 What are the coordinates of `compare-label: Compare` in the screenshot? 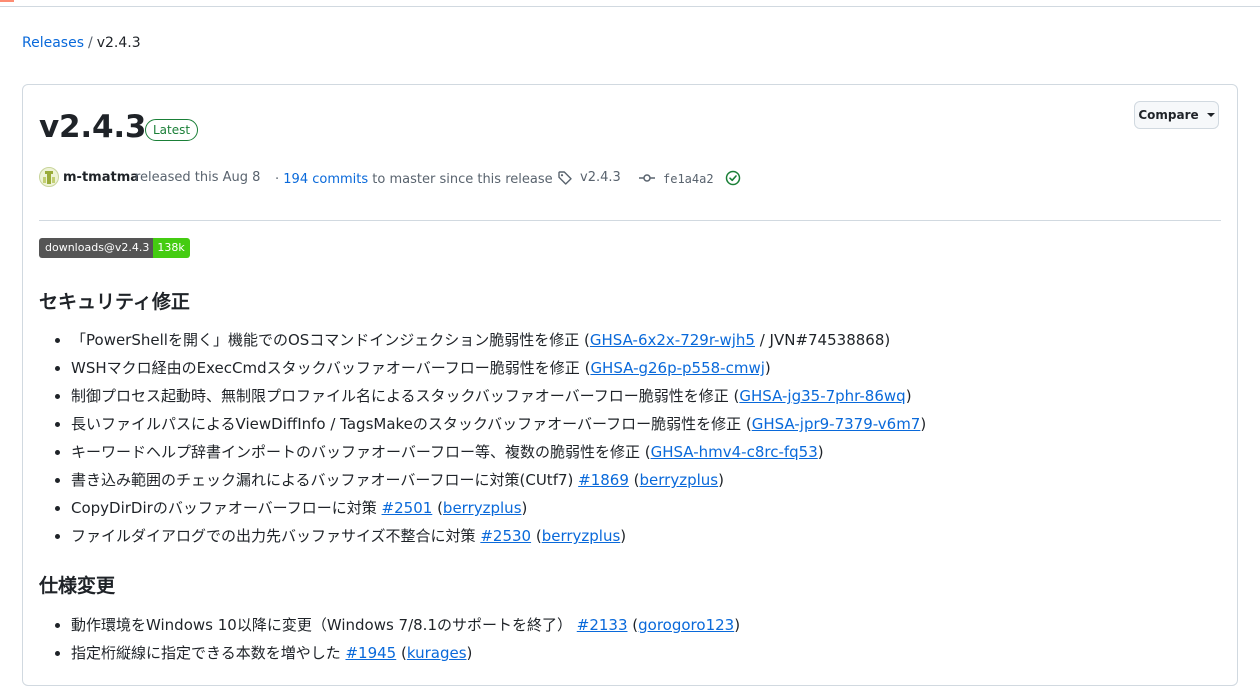 It's located at (1168, 115).